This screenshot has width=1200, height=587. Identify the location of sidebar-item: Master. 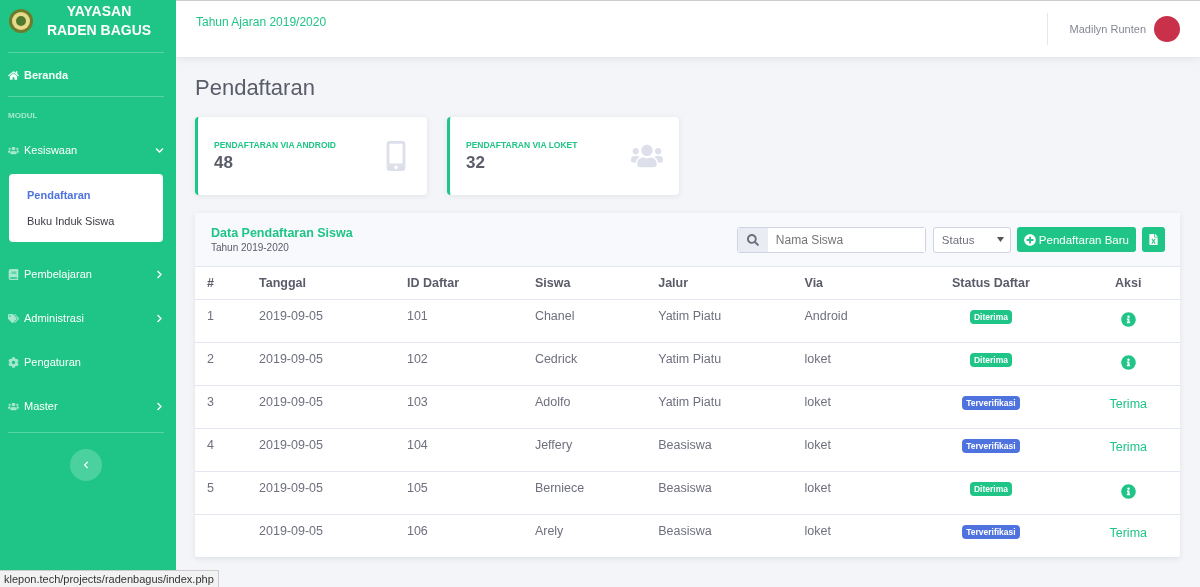
(88, 406).